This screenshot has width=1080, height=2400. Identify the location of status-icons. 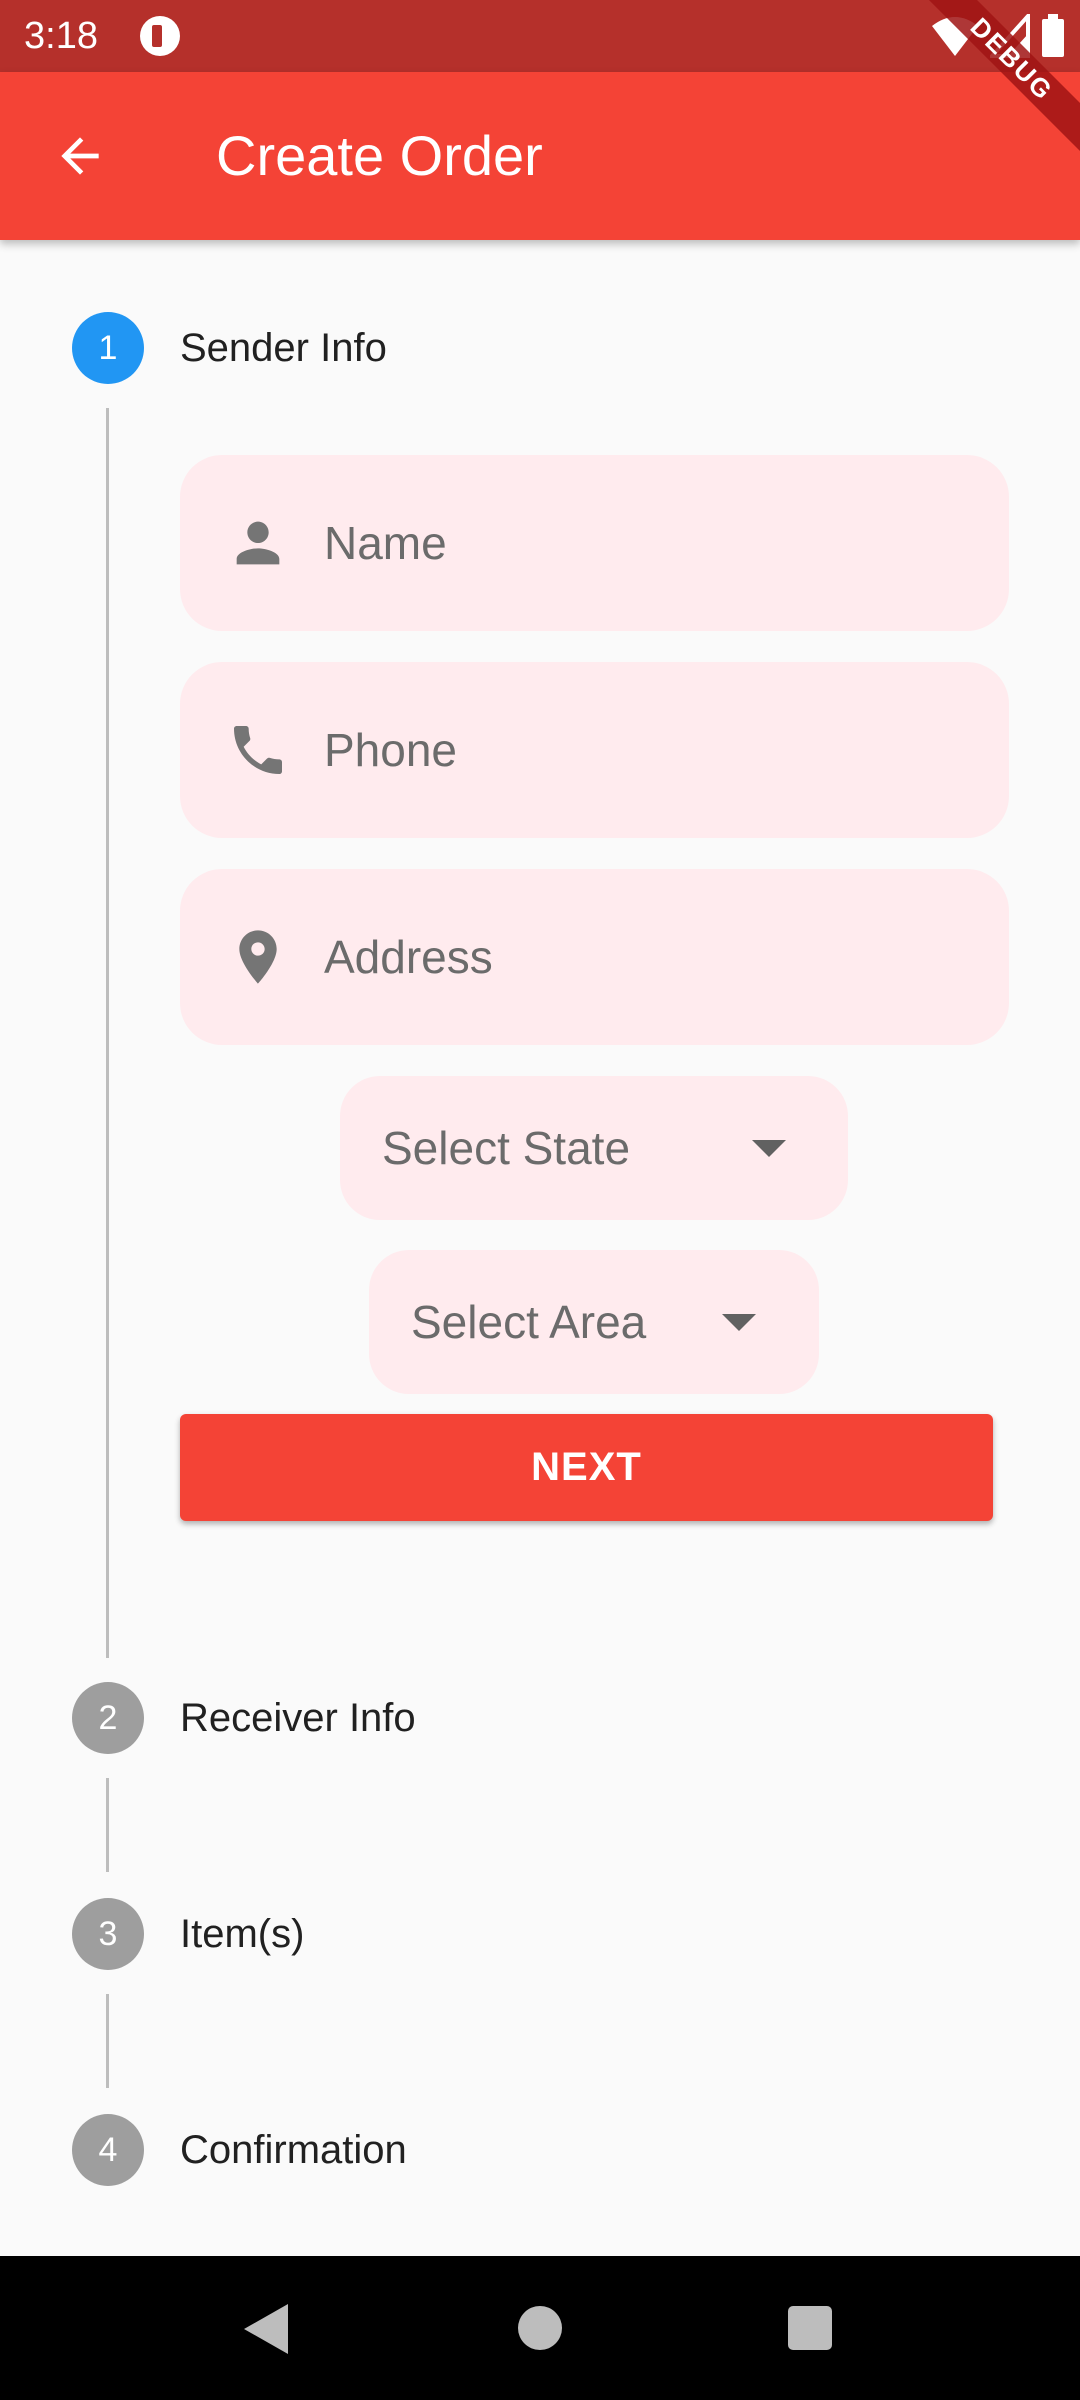
(998, 36).